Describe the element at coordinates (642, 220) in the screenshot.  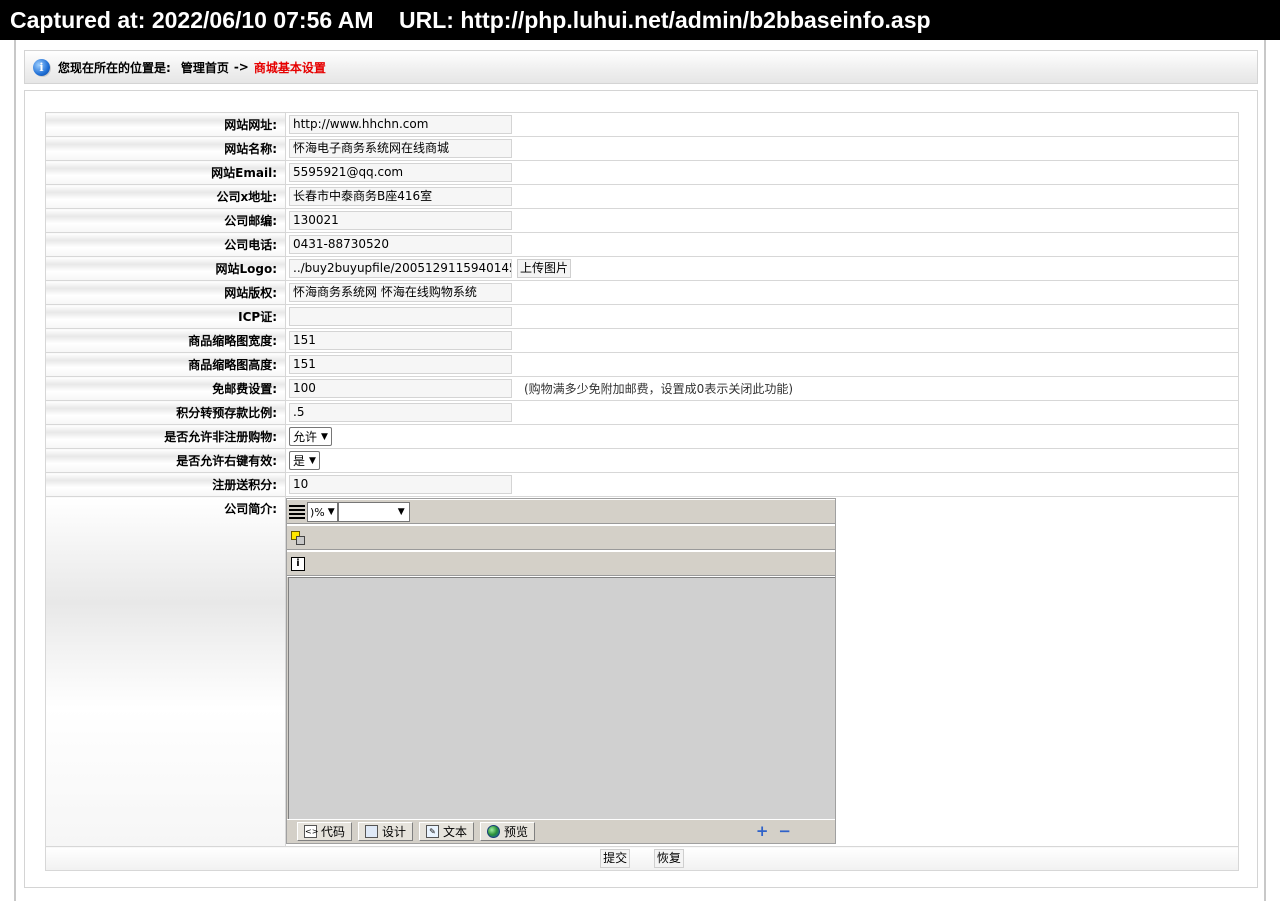
I see `form-row-company-zip: 公司邮编: 130021` at that location.